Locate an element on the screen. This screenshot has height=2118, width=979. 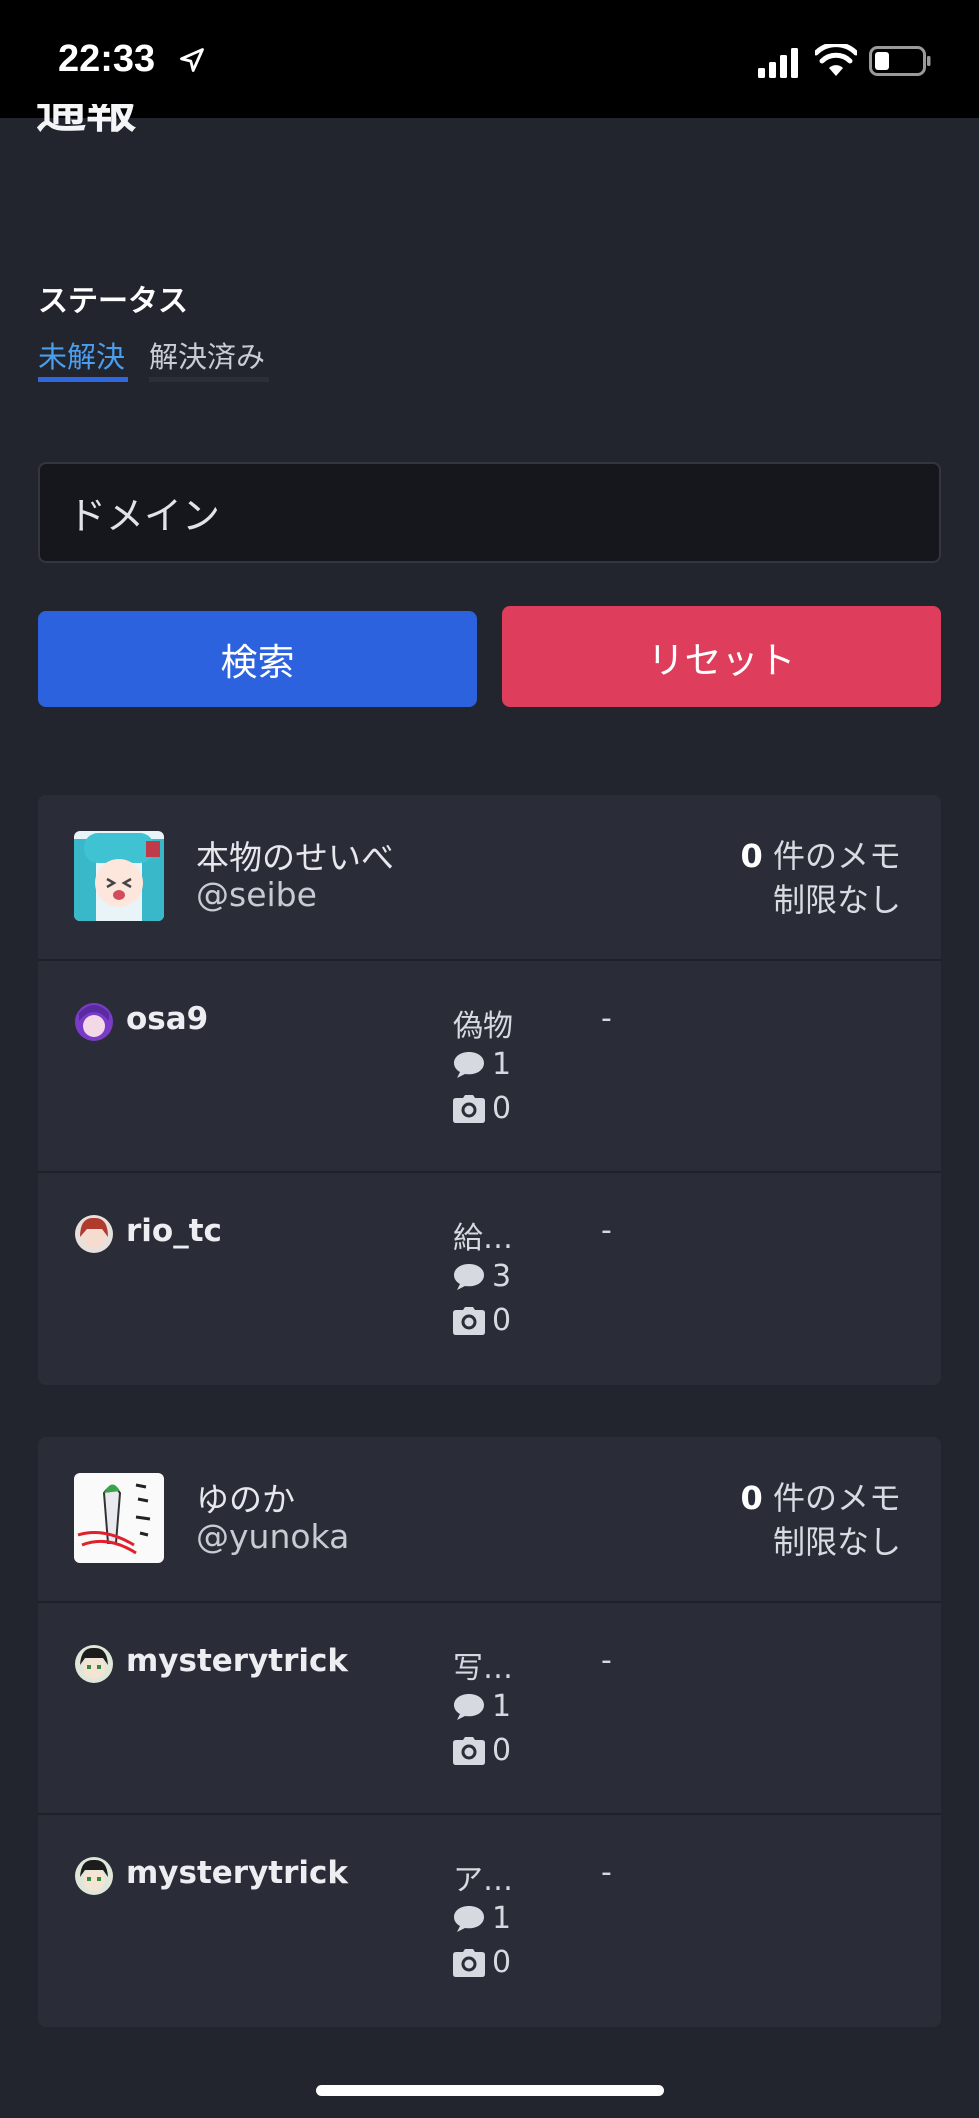
reporter-name: rio_tc is located at coordinates (174, 1231).